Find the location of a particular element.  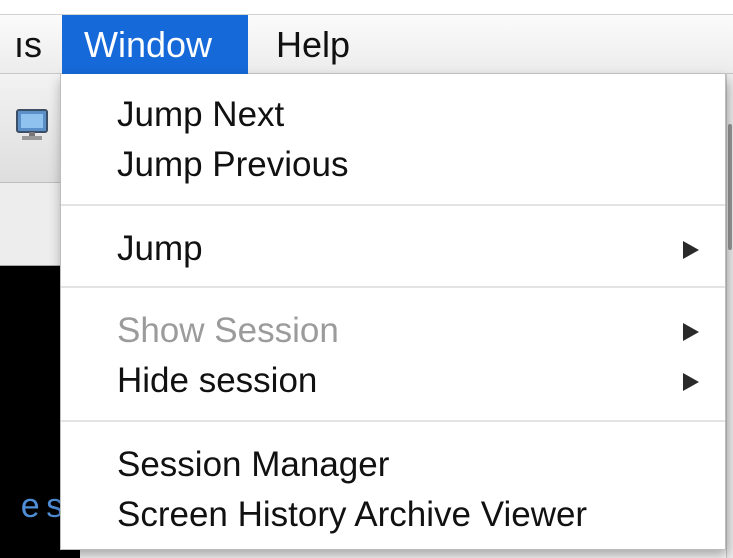

menu-item-label: Jump Previous is located at coordinates (233, 164).